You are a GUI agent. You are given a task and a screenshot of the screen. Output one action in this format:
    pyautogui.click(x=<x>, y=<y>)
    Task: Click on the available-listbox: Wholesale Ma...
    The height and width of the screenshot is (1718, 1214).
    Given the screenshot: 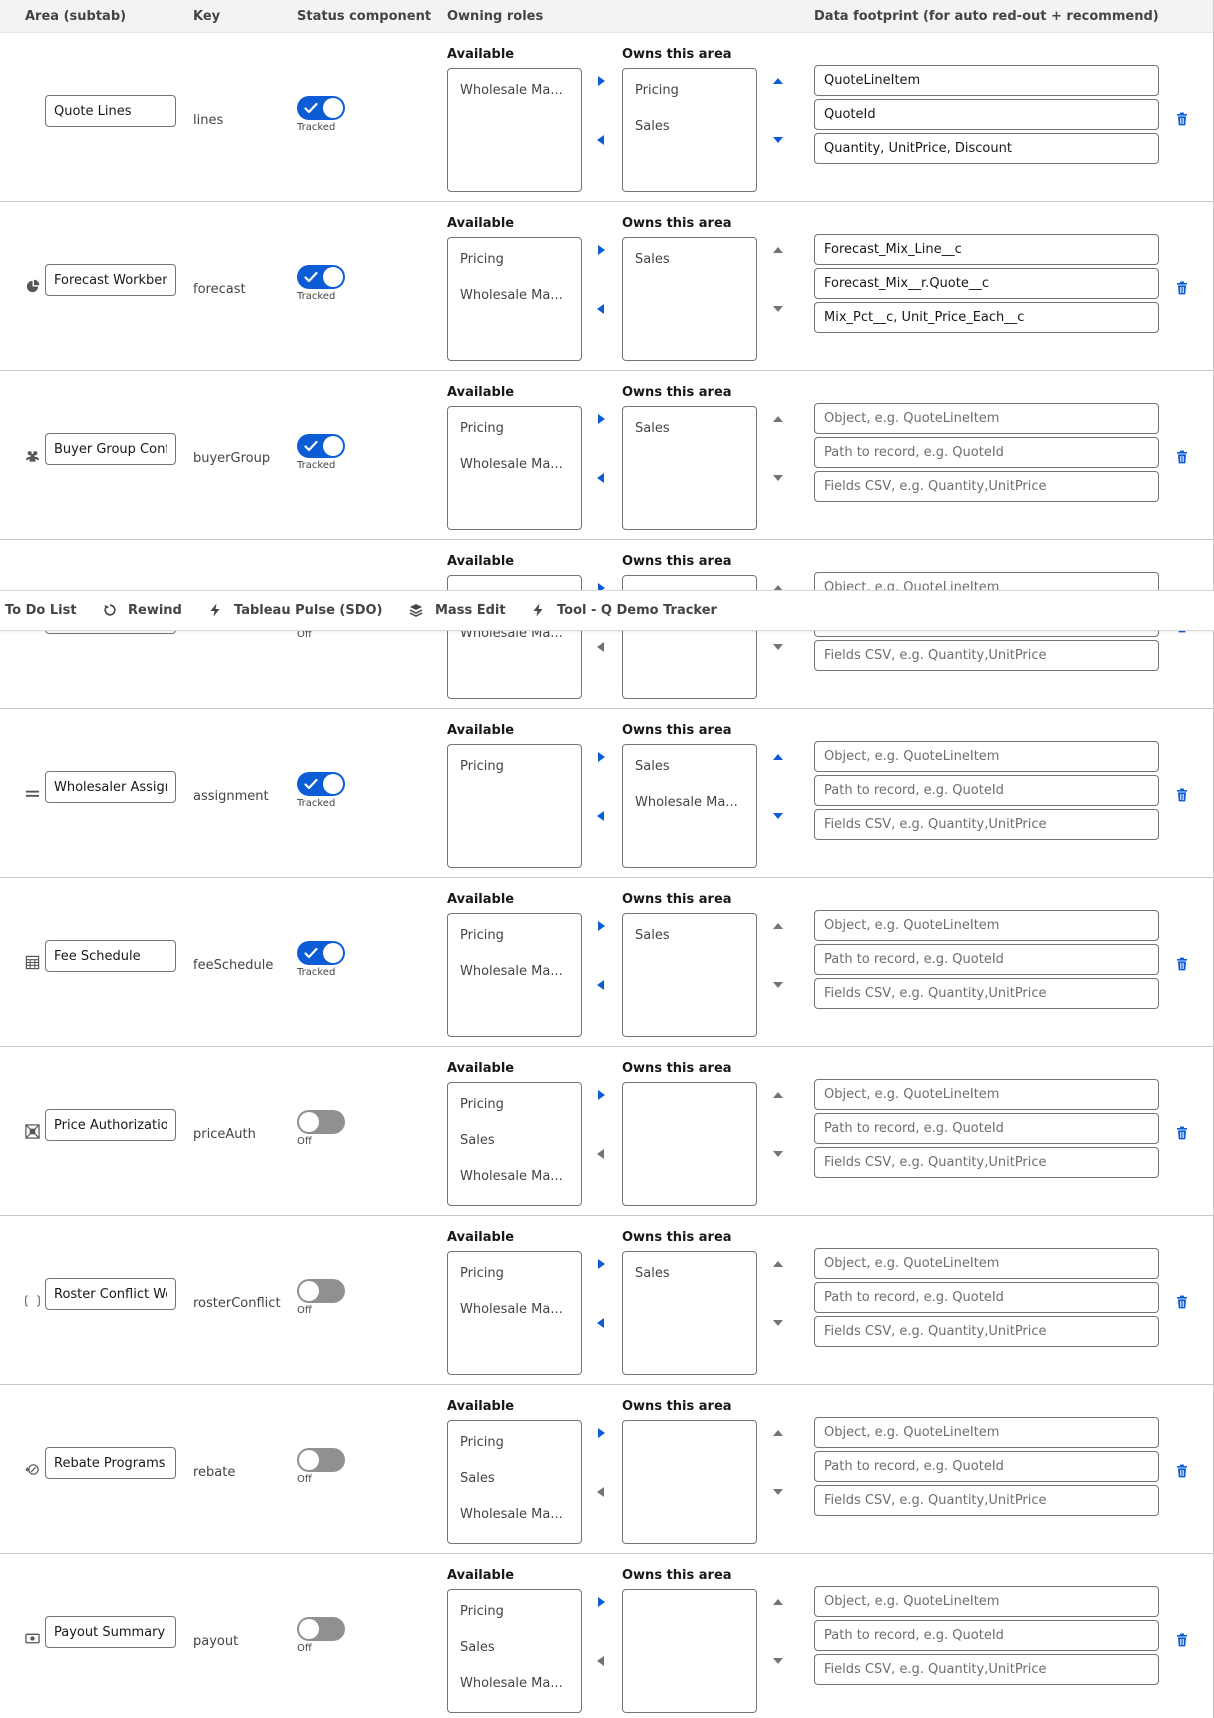 What is the action you would take?
    pyautogui.click(x=514, y=130)
    